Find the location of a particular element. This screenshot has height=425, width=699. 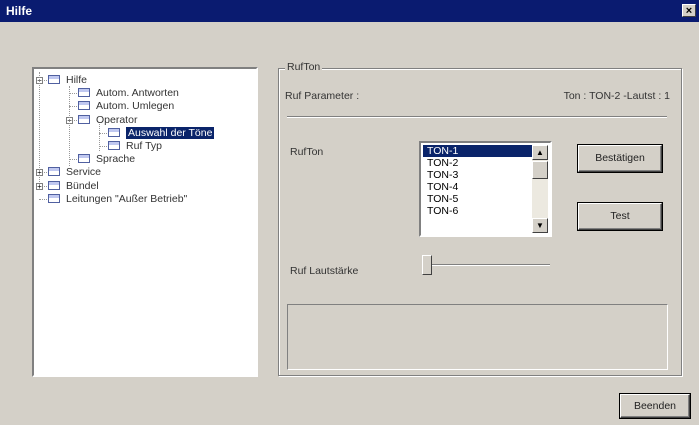

test-button: Test is located at coordinates (620, 216).